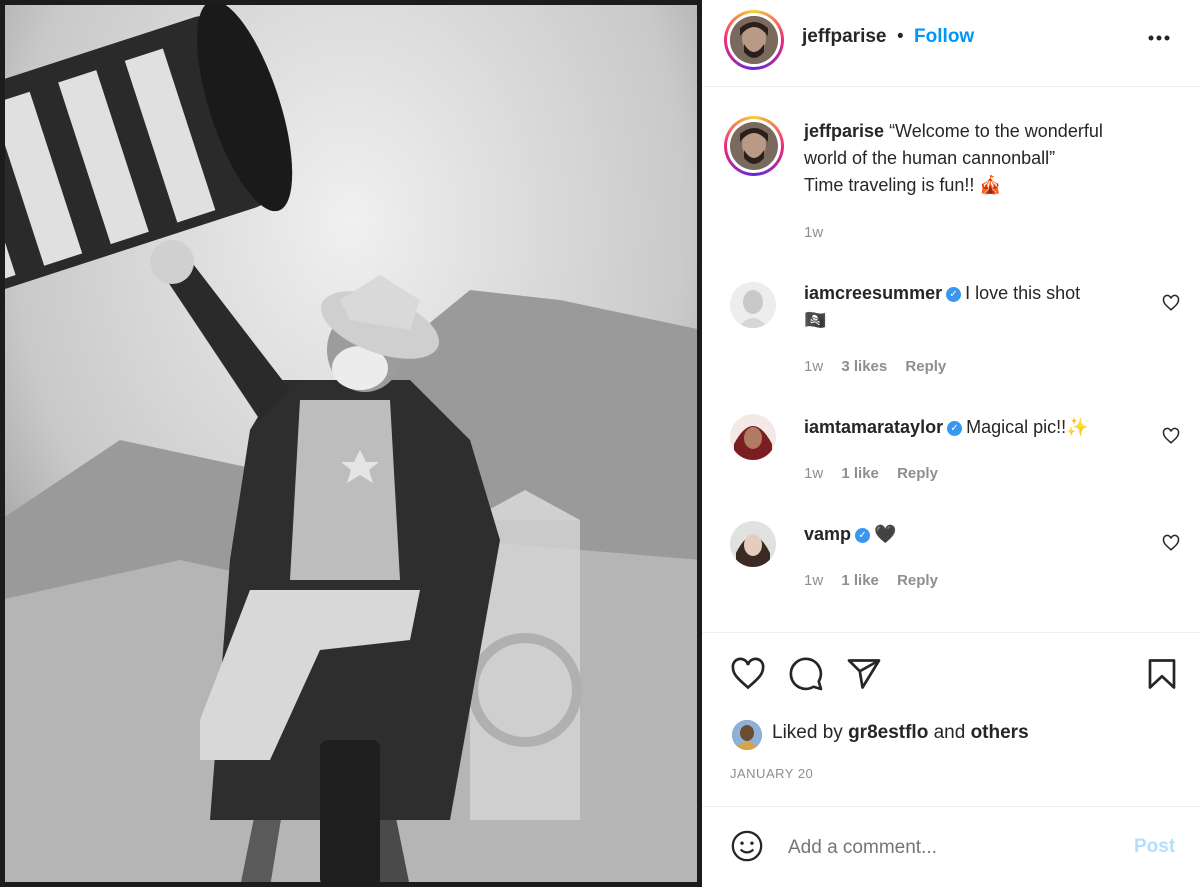 This screenshot has width=1200, height=887. Describe the element at coordinates (1154, 847) in the screenshot. I see `post-button: Post` at that location.